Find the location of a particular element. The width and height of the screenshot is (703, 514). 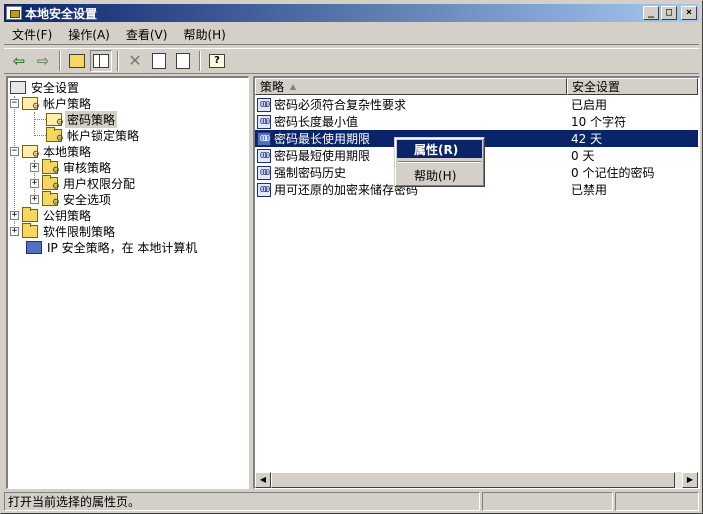

menu-bar: 文件(F) 操作(A) 查看(V) 帮助(H) is located at coordinates (351, 35).